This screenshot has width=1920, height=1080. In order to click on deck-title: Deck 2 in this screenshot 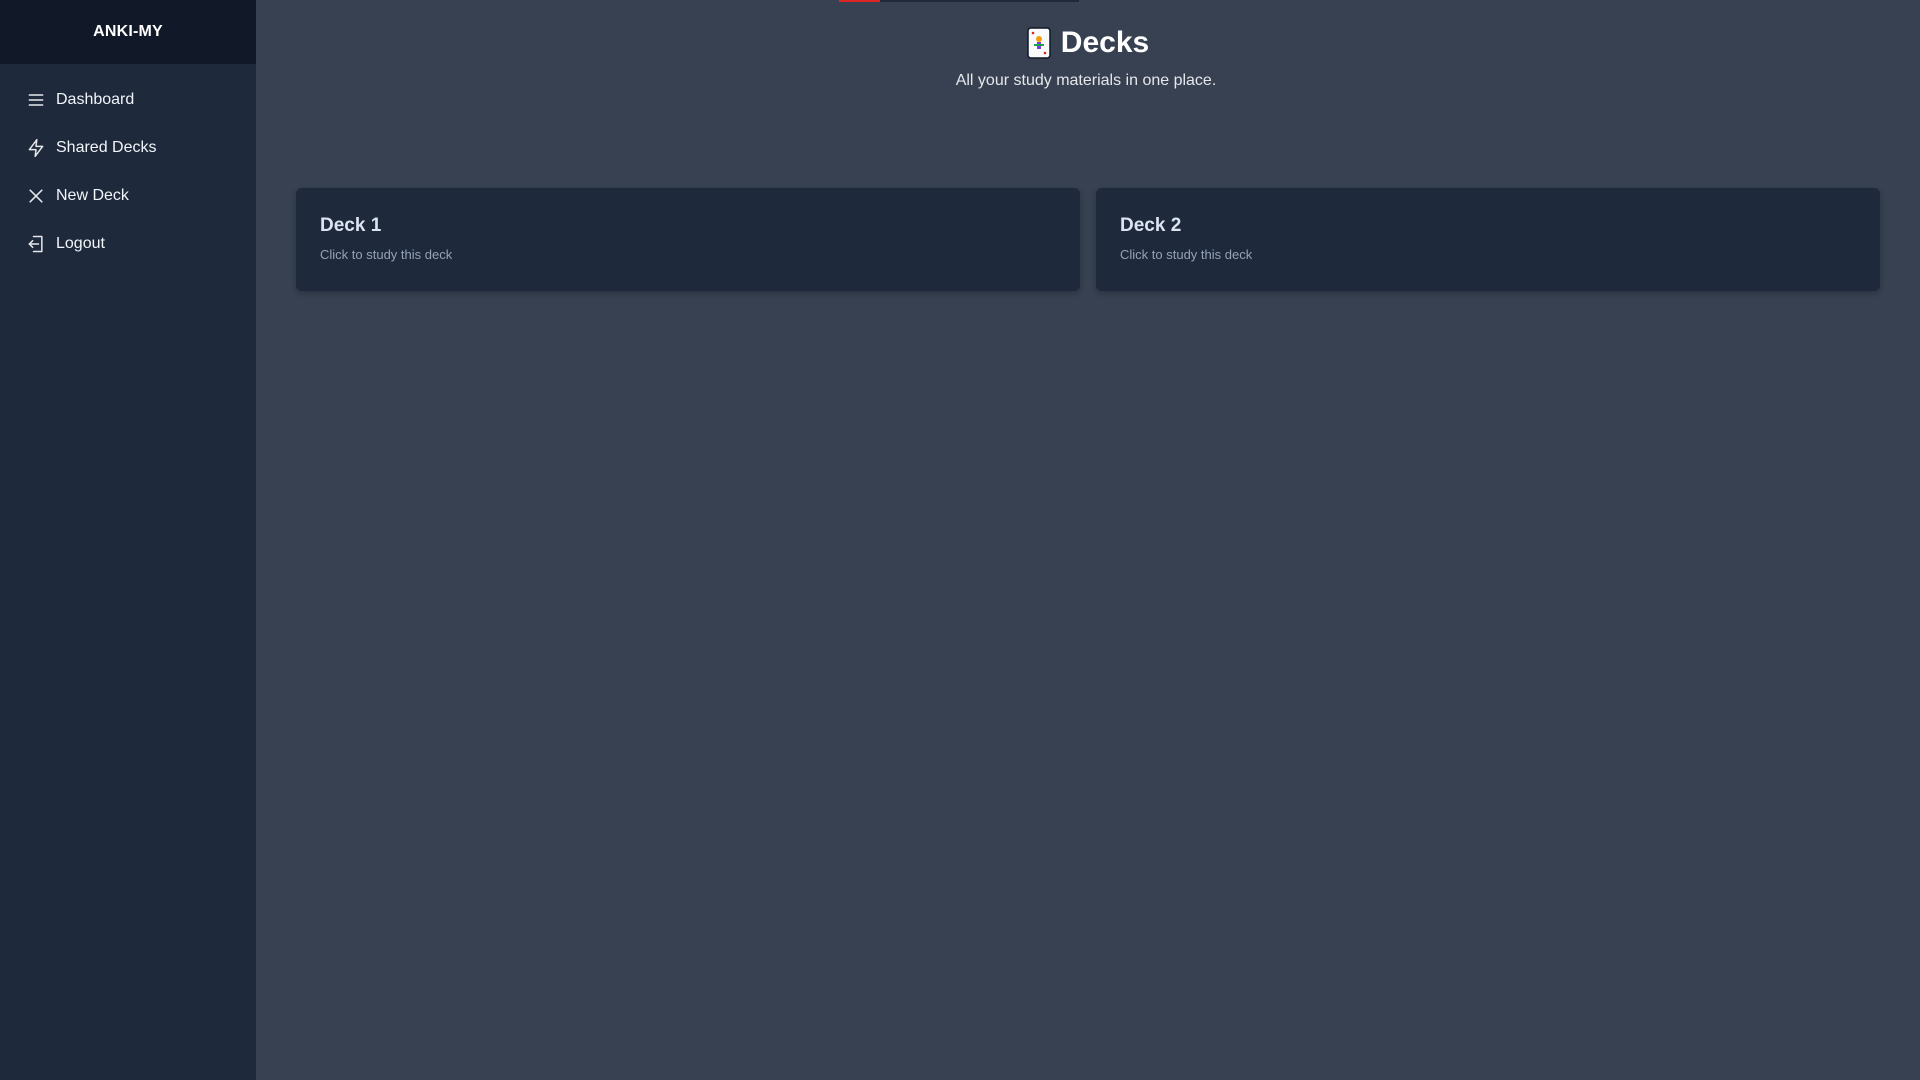, I will do `click(1151, 225)`.